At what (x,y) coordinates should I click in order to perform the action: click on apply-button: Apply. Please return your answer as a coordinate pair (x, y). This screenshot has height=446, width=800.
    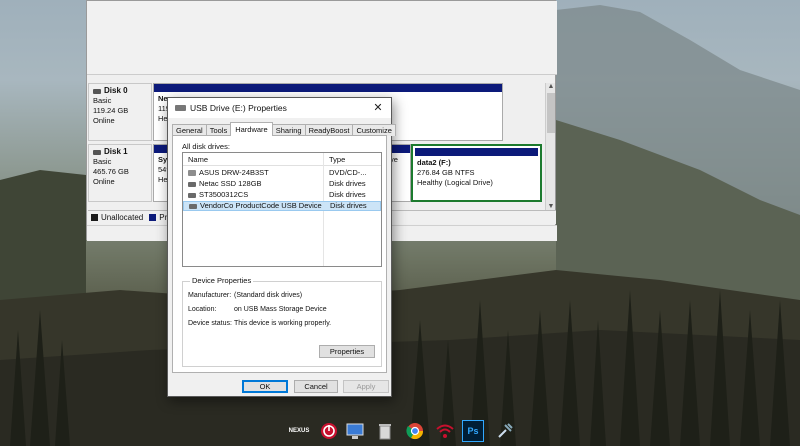
    Looking at the image, I should click on (366, 386).